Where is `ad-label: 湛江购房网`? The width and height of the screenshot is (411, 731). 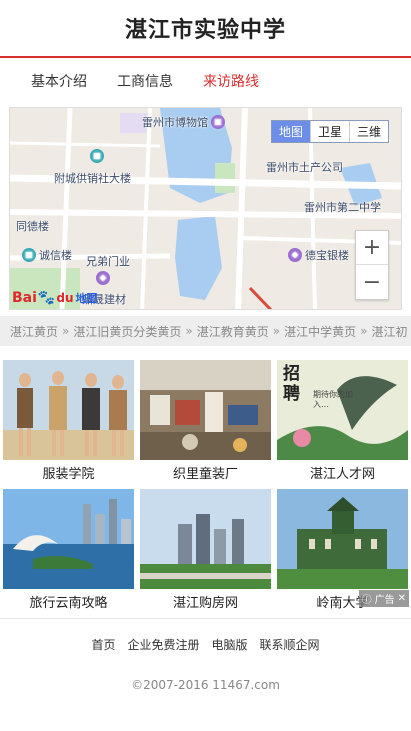 ad-label: 湛江购房网 is located at coordinates (205, 603).